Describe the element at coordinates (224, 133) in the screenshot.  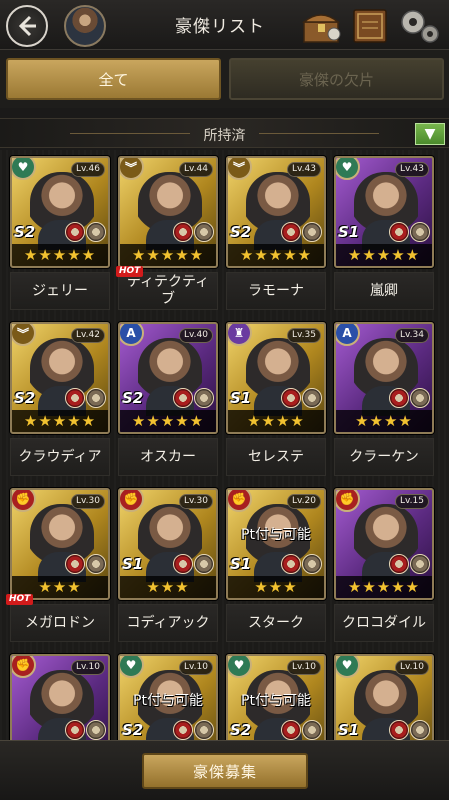
I see `owned-section-header: 所持済 ▼` at that location.